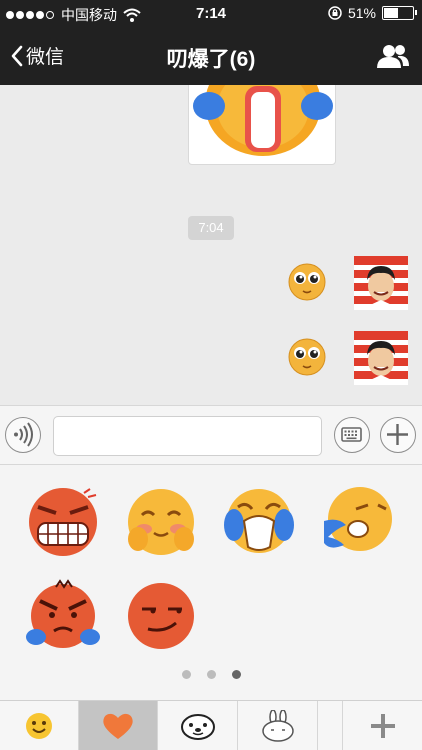  I want to click on tab-heart, so click(118, 725).